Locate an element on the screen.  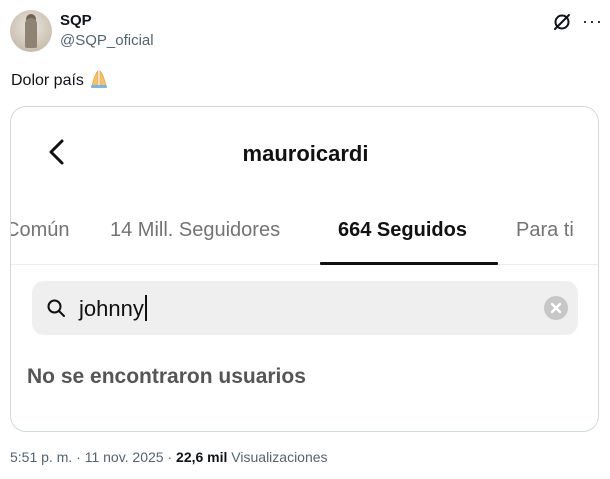
tweet-header: SQP @SQP_oficial ··· is located at coordinates (306, 32).